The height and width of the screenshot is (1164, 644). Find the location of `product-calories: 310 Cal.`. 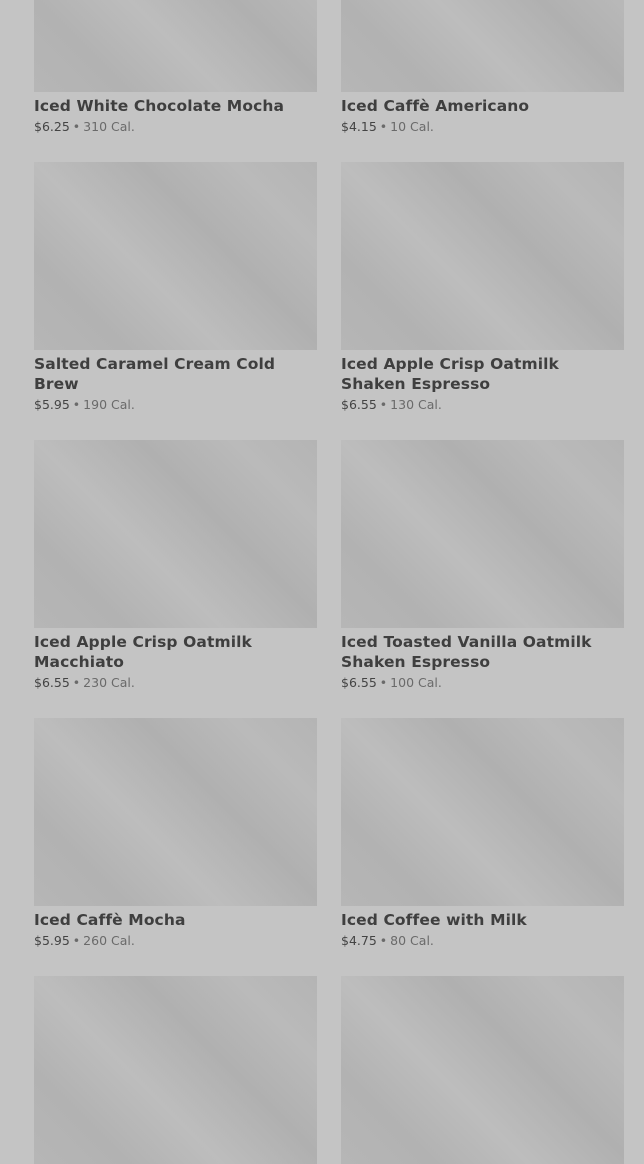

product-calories: 310 Cal. is located at coordinates (109, 126).